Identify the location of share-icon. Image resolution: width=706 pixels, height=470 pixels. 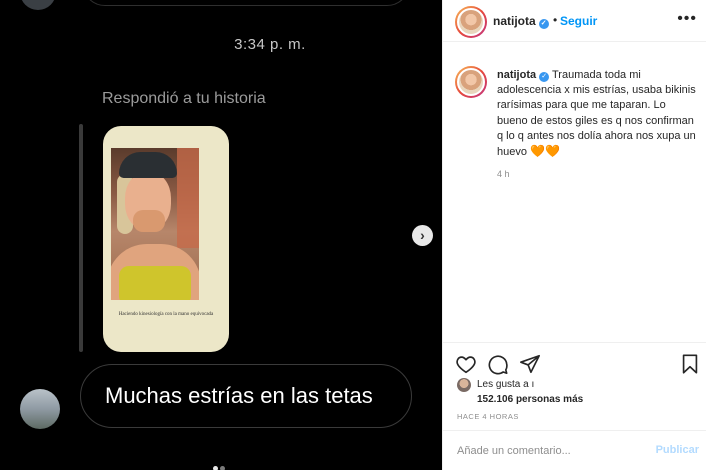
(530, 364).